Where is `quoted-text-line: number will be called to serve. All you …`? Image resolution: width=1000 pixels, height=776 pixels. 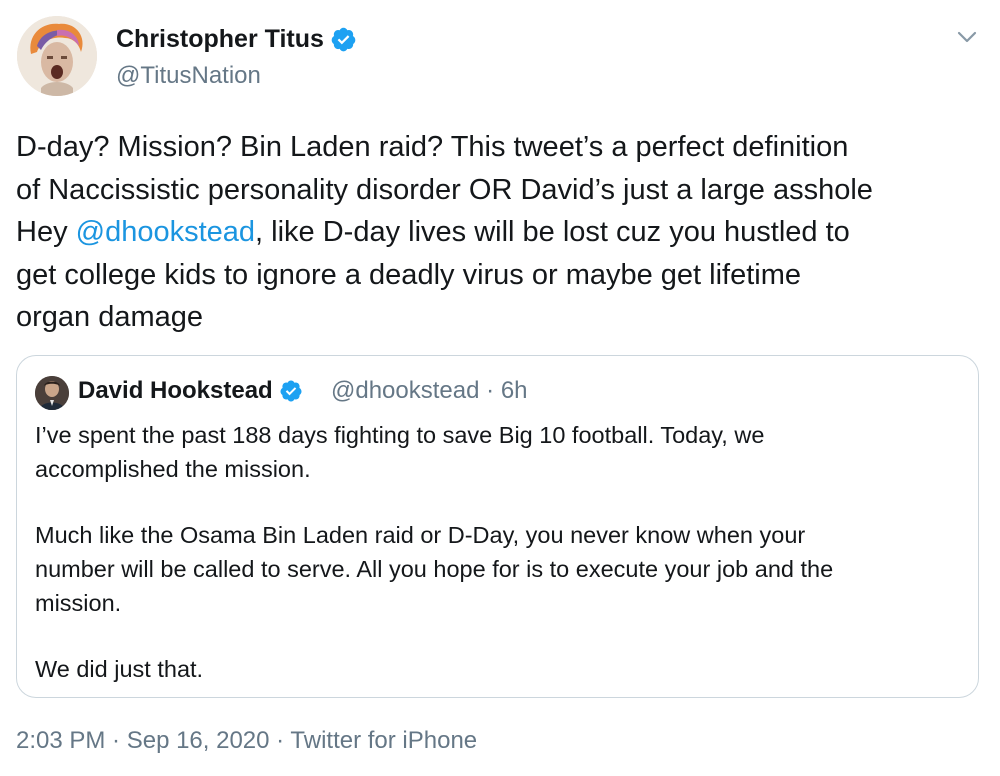 quoted-text-line: number will be called to serve. All you … is located at coordinates (434, 569).